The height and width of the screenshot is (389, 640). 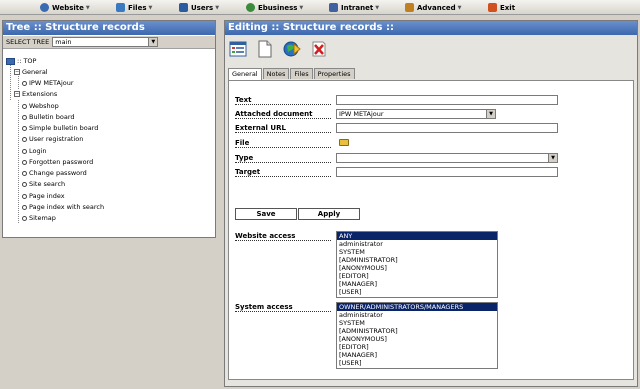 What do you see at coordinates (265, 49) in the screenshot?
I see `new-document-button` at bounding box center [265, 49].